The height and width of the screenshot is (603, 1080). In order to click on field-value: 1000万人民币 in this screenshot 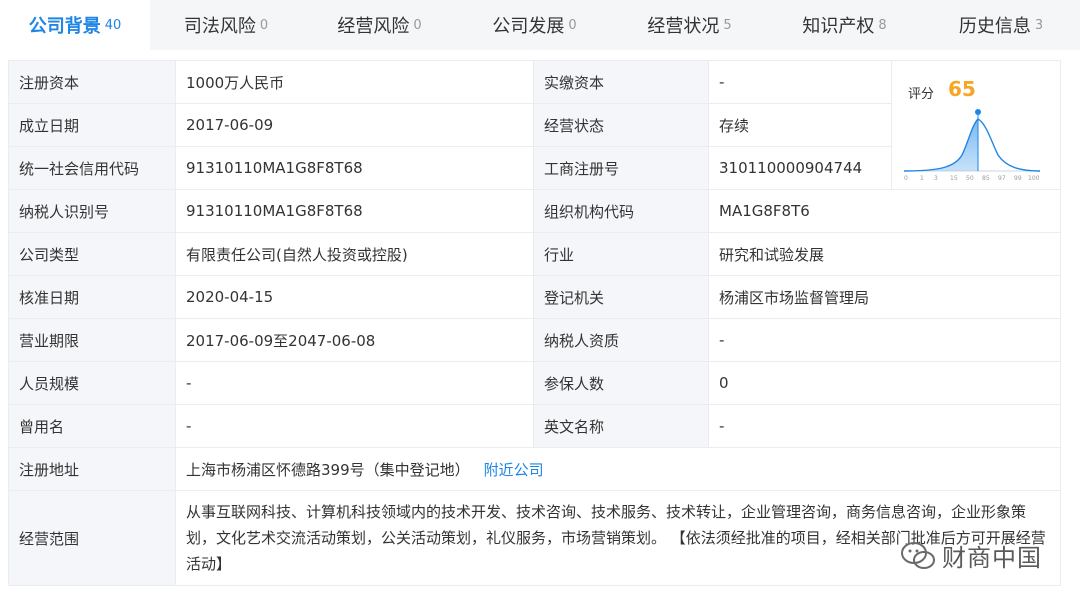, I will do `click(354, 82)`.